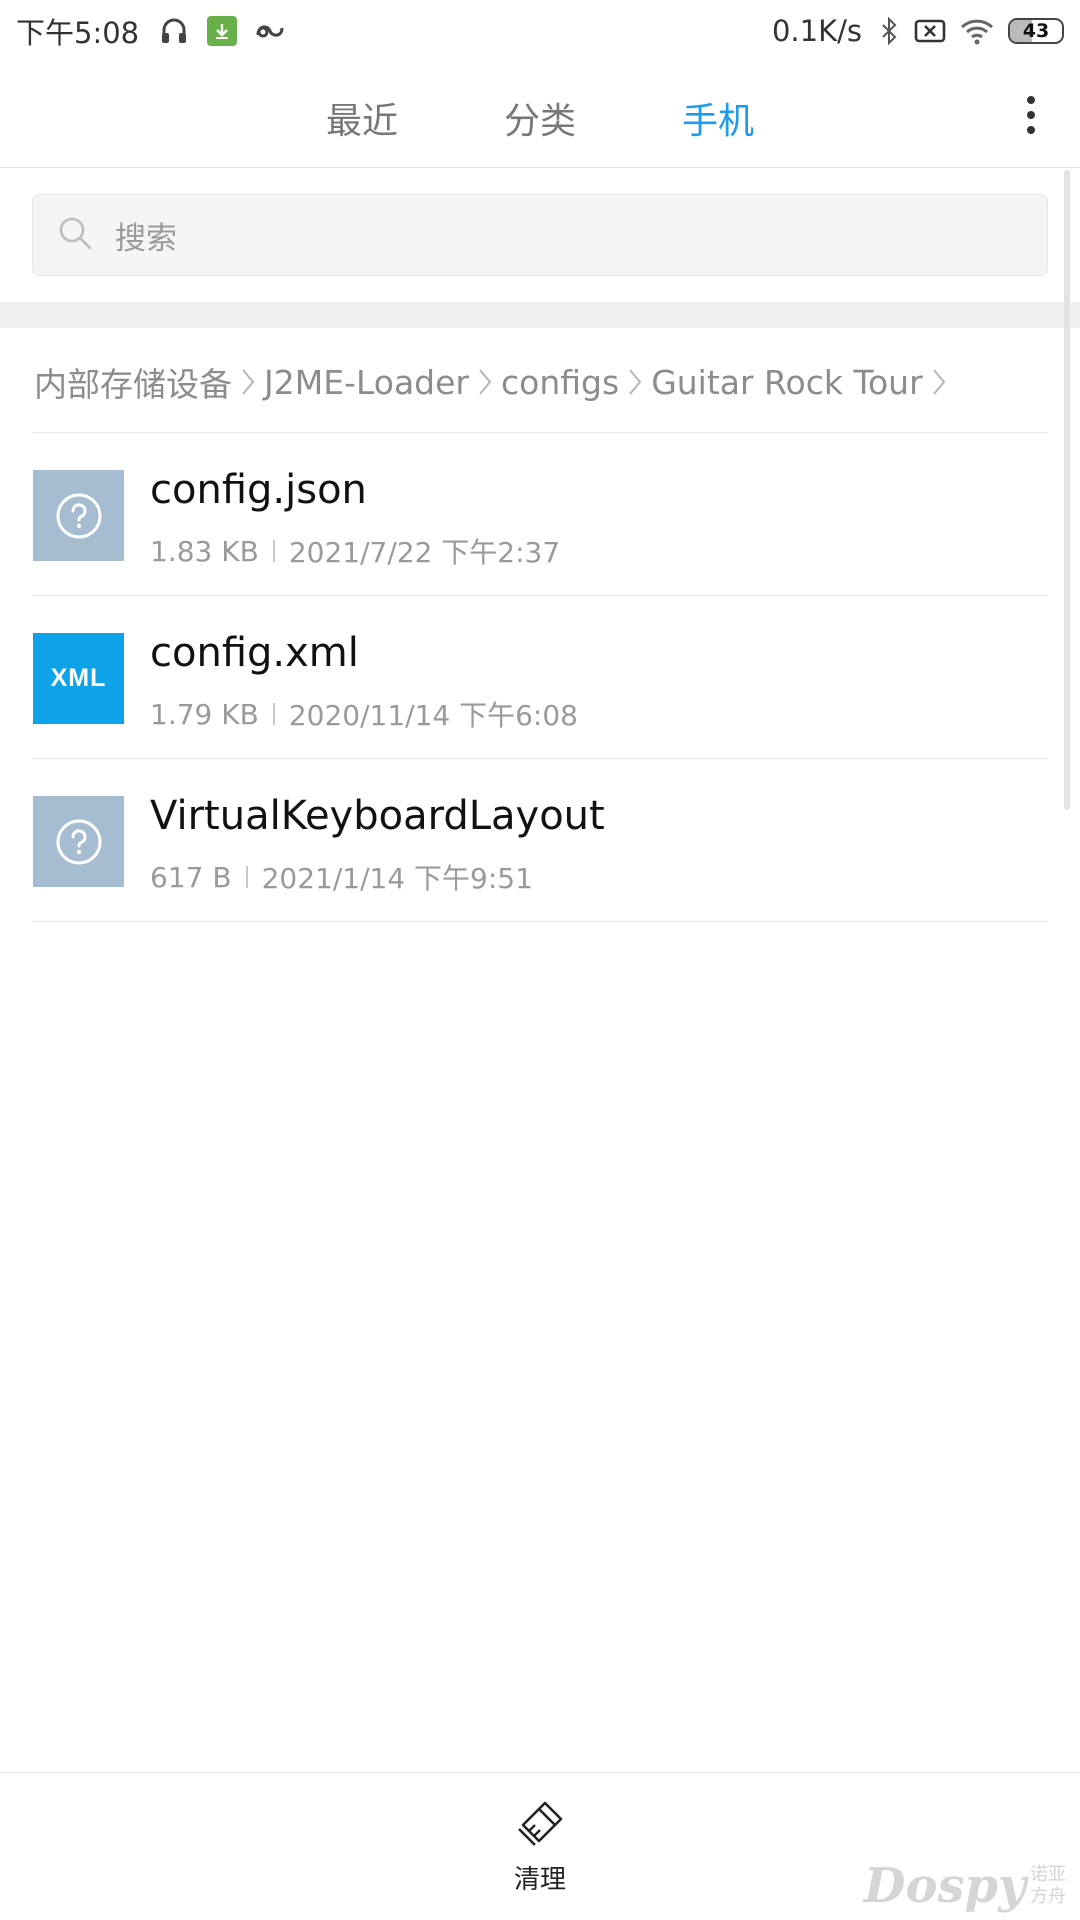 This screenshot has height=1920, width=1080. I want to click on section-divider, so click(540, 315).